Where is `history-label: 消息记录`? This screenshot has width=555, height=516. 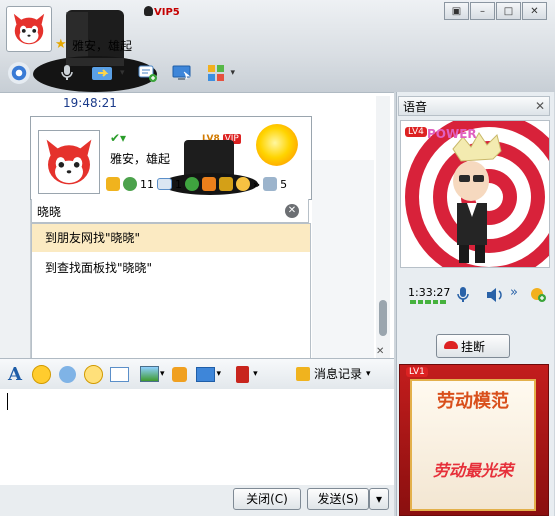 history-label: 消息记录 is located at coordinates (338, 374).